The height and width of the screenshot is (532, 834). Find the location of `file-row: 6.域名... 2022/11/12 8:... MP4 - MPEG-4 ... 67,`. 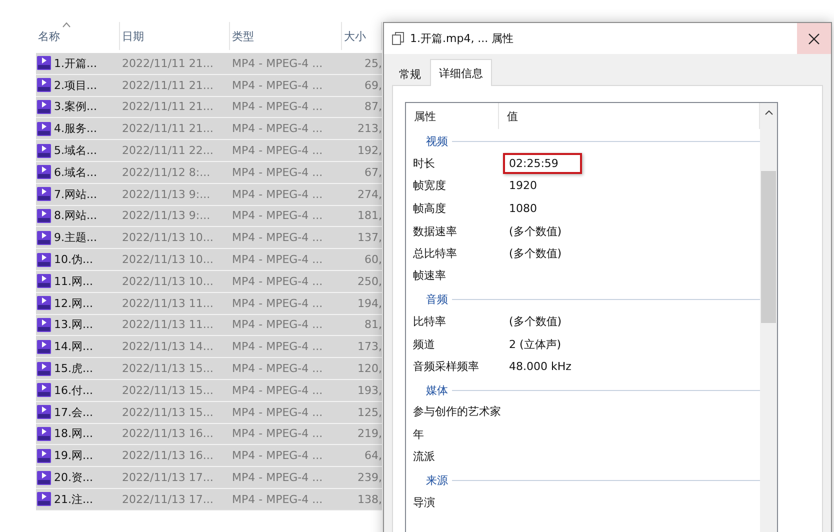

file-row: 6.域名... 2022/11/12 8:... MP4 - MPEG-4 ... 67, is located at coordinates (209, 173).